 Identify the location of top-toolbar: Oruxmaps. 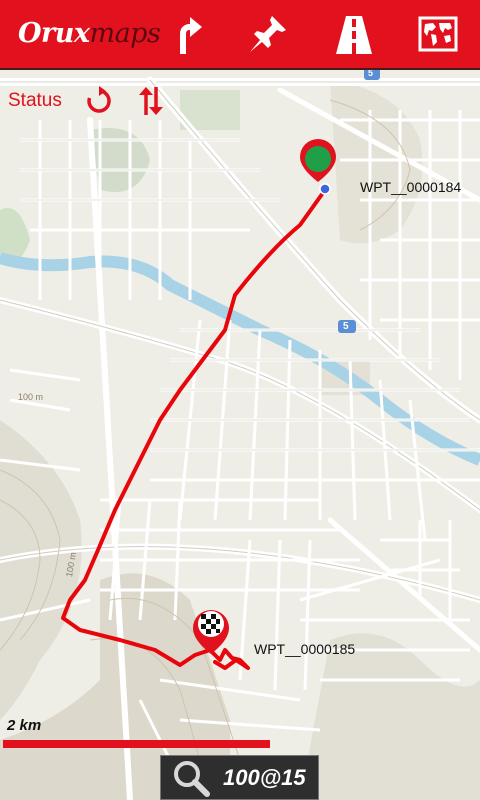
(240, 34).